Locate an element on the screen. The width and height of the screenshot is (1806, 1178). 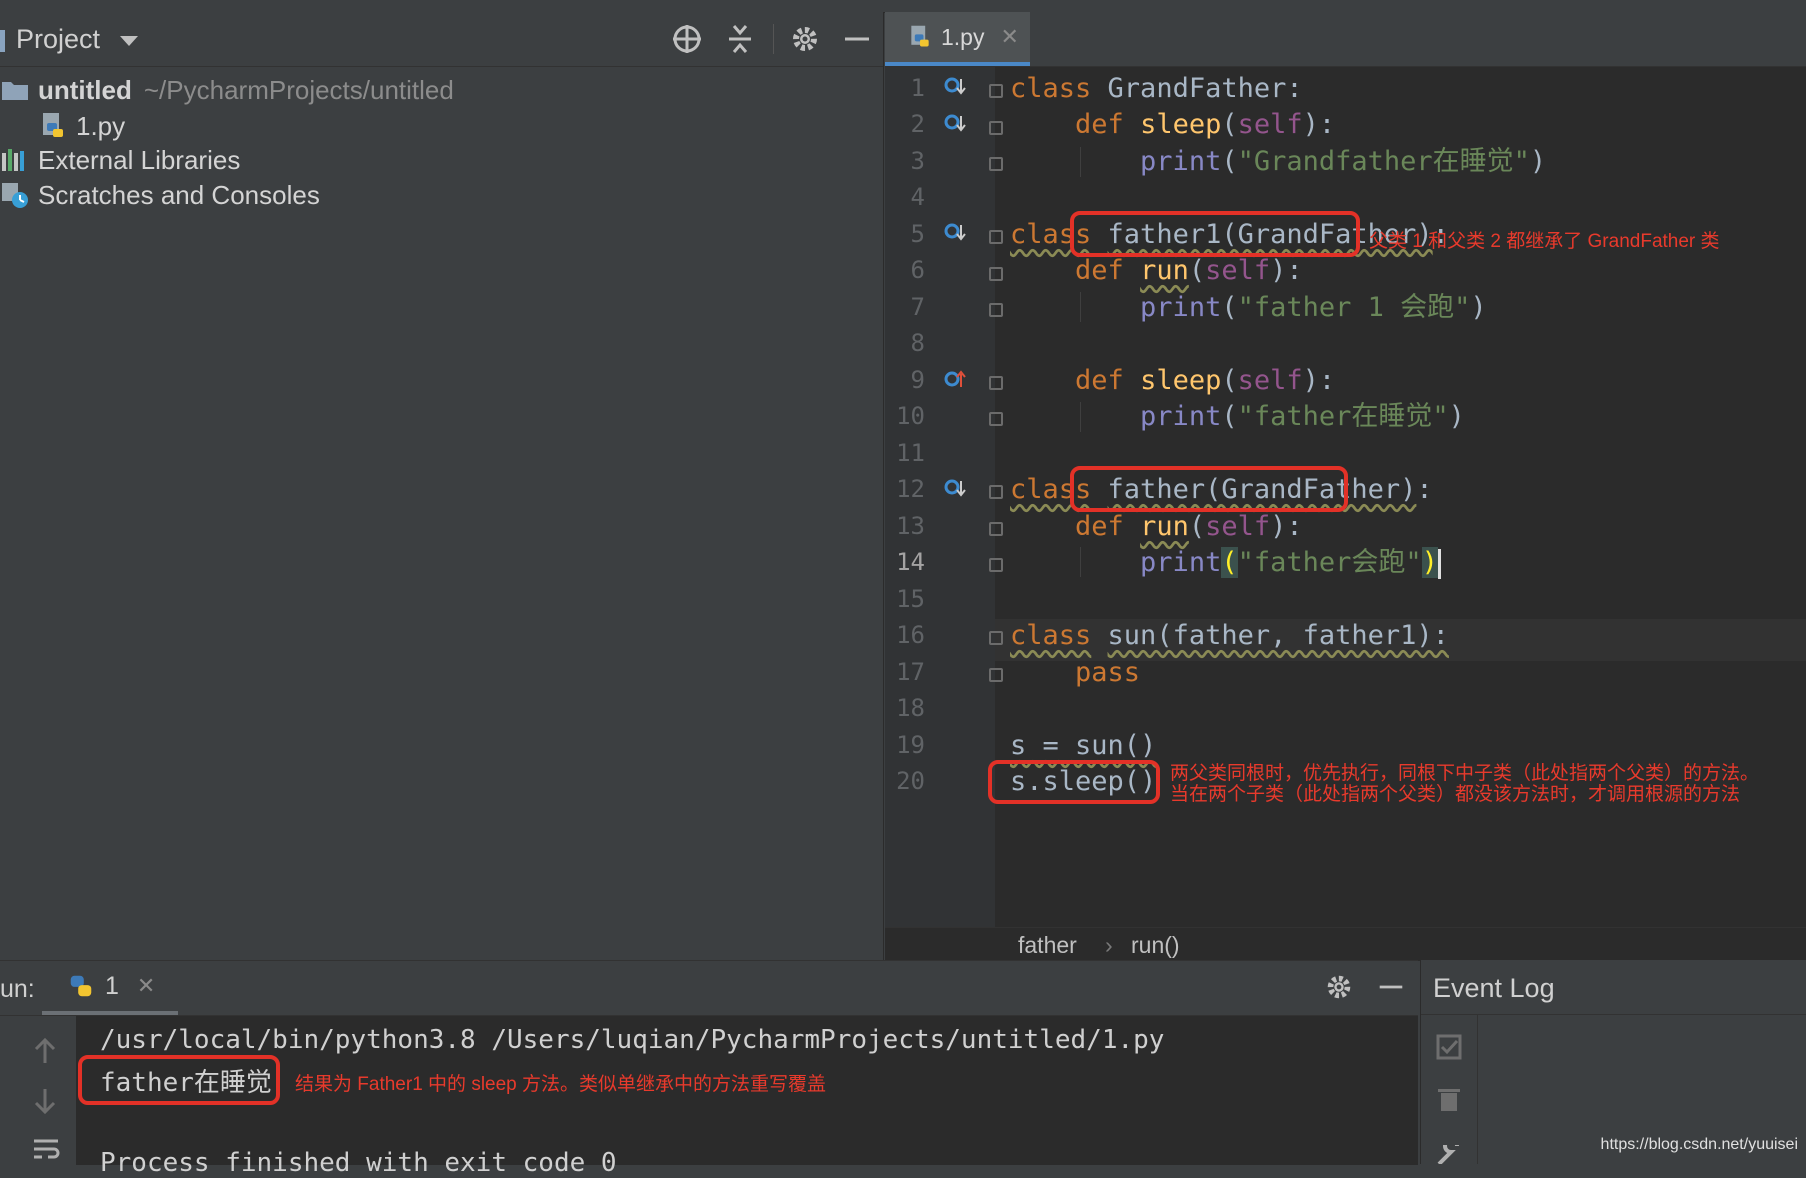
line-number: 3 is located at coordinates (917, 161).